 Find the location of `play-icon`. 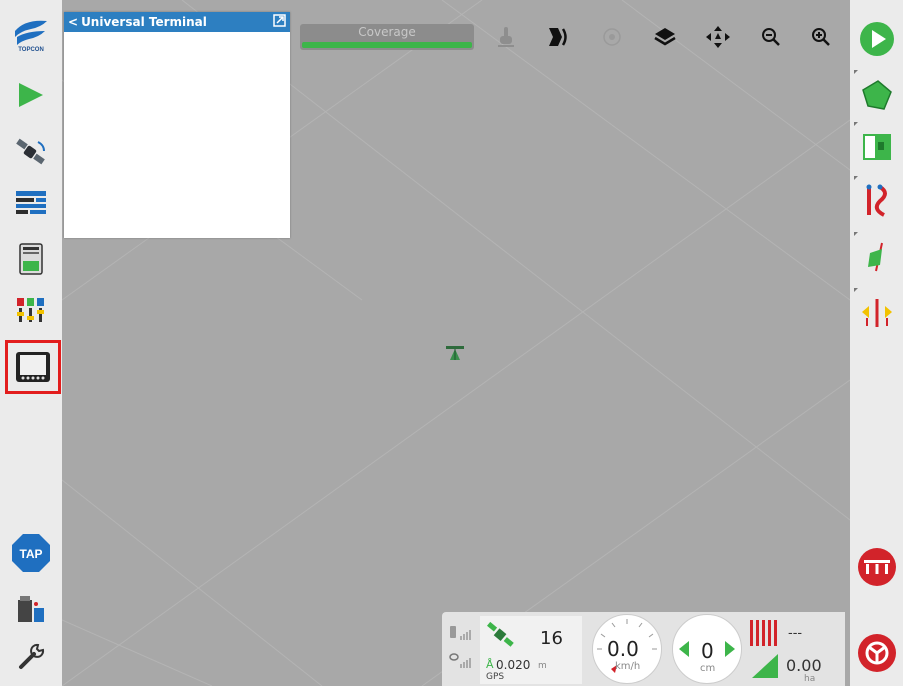

play-icon is located at coordinates (877, 39).